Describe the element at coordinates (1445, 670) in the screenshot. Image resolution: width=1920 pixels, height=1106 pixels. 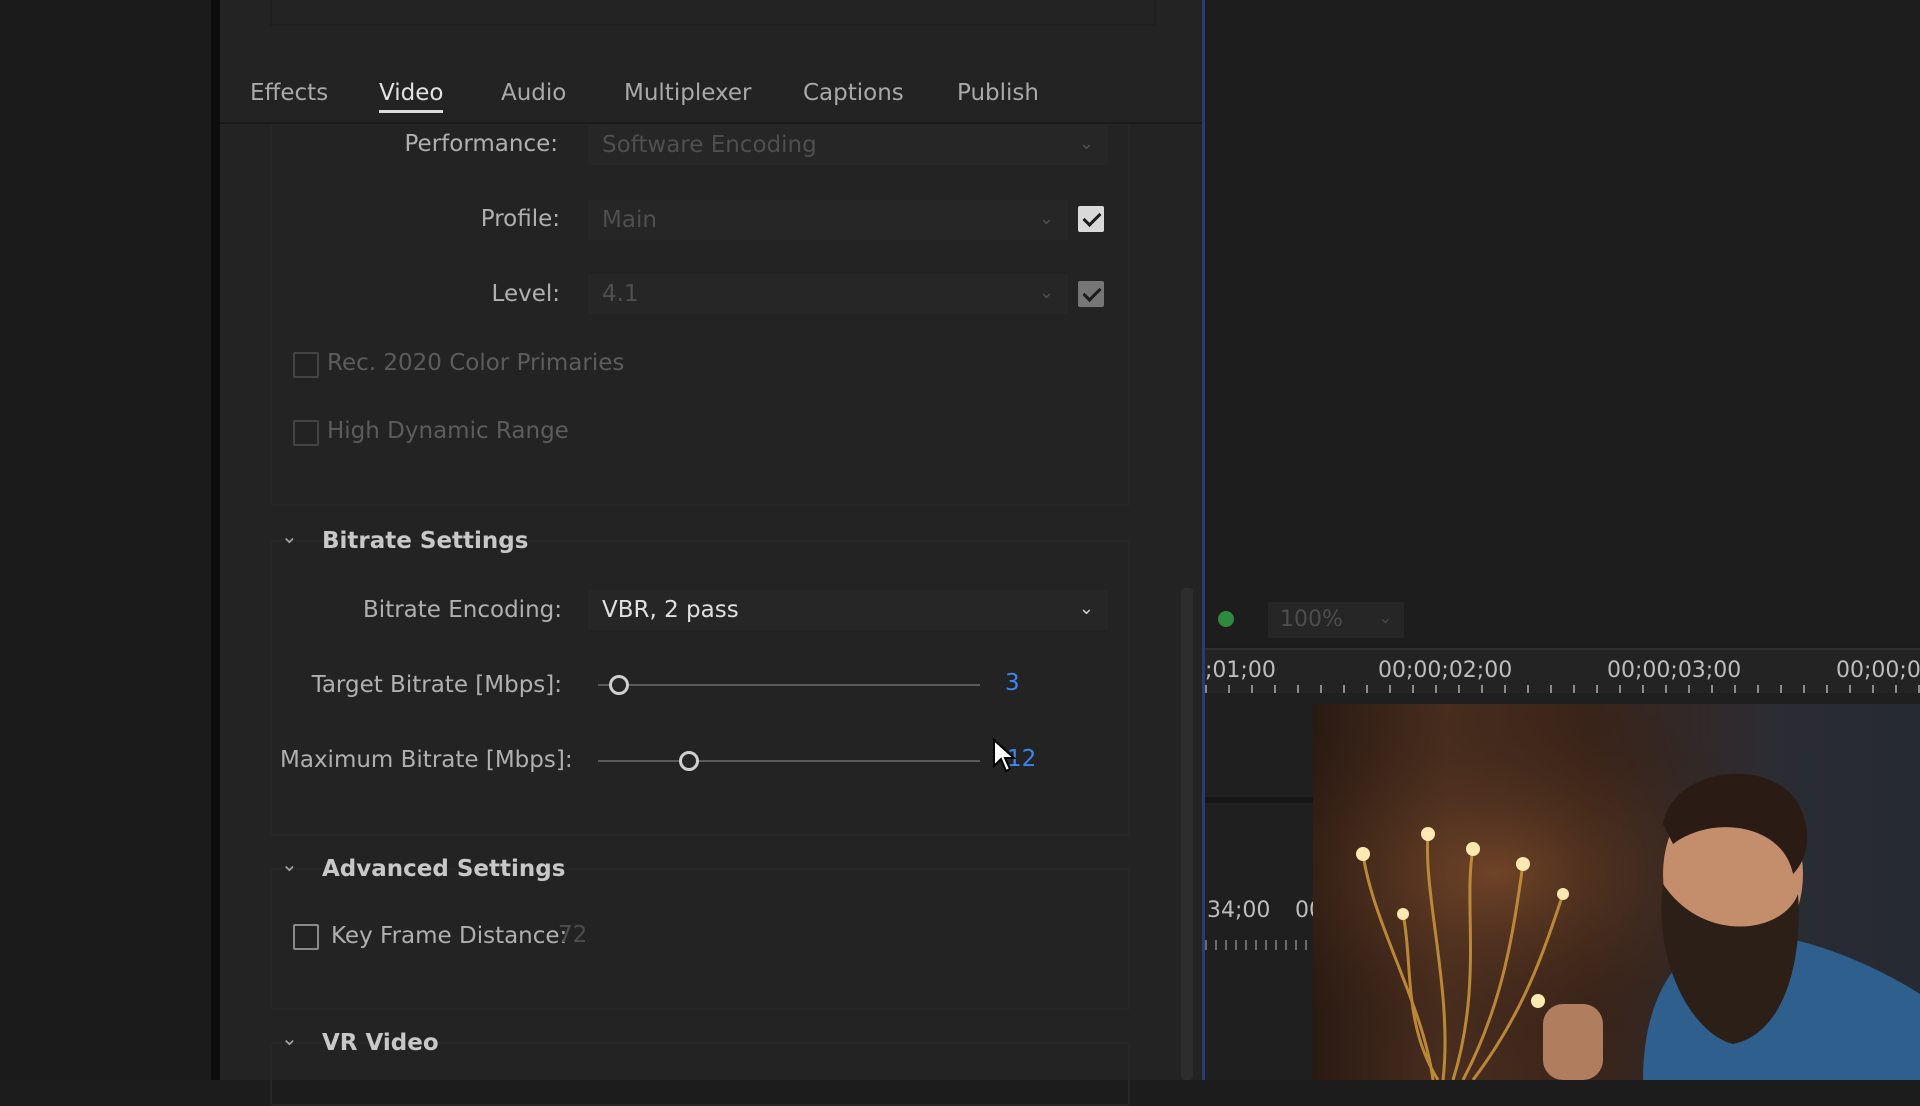
I see `ruler-time: 00;00;02;00` at that location.